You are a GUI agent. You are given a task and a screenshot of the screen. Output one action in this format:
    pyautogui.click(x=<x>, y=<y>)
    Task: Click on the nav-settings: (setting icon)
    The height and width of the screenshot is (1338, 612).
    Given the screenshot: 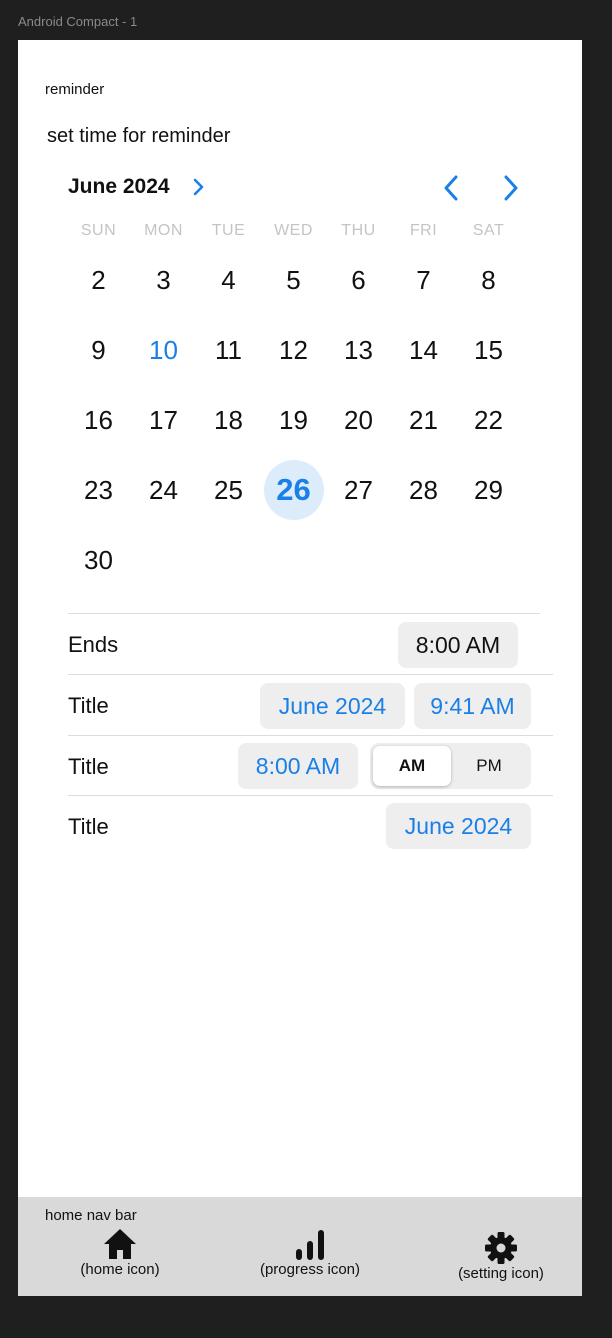 What is the action you would take?
    pyautogui.click(x=501, y=1256)
    